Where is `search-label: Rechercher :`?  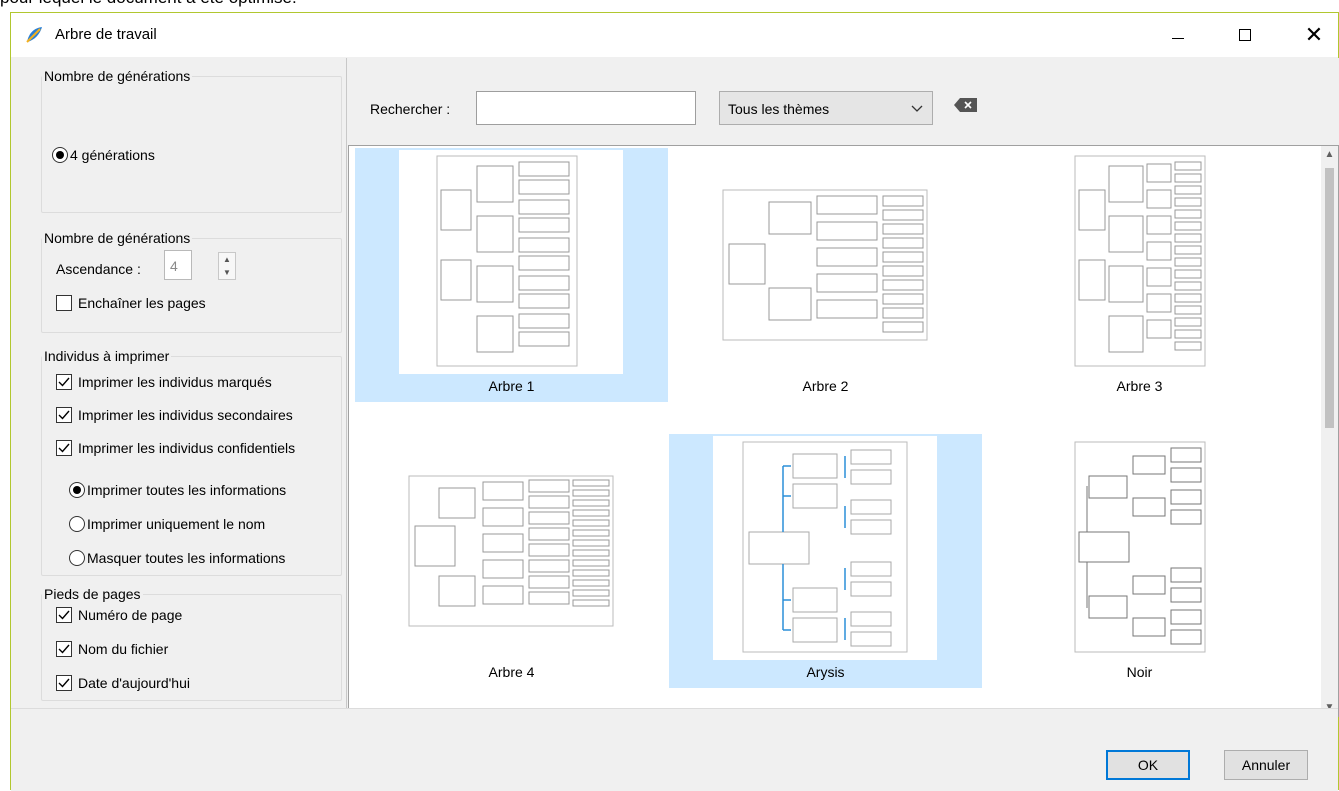
search-label: Rechercher : is located at coordinates (410, 109).